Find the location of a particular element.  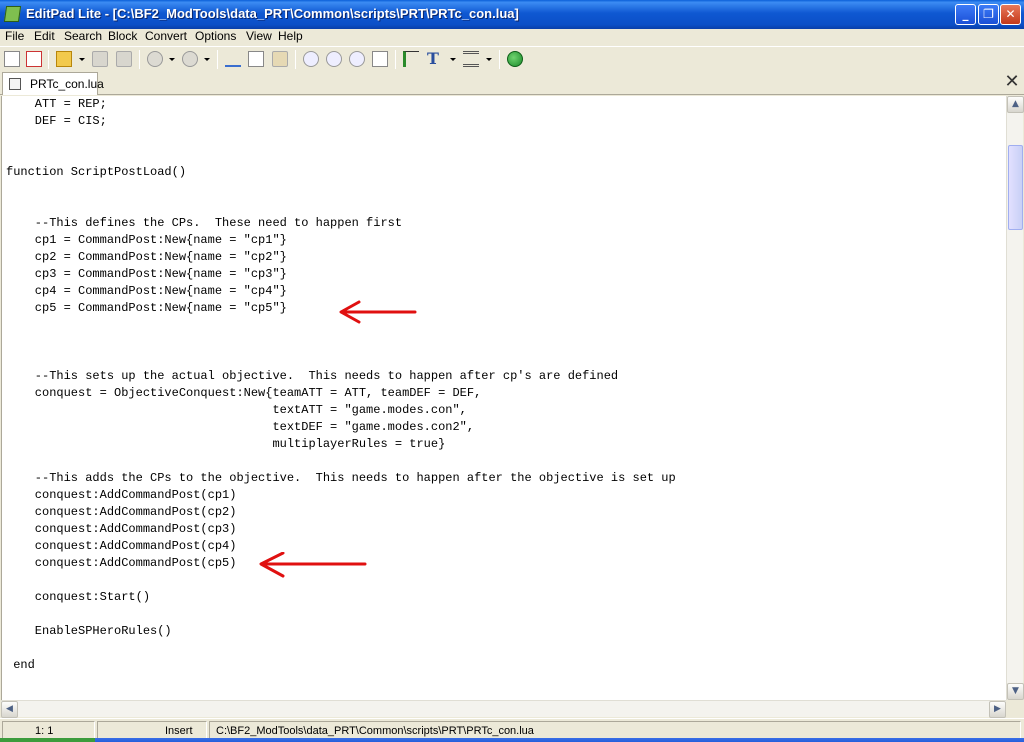

edit-mode: Insert is located at coordinates (152, 730).